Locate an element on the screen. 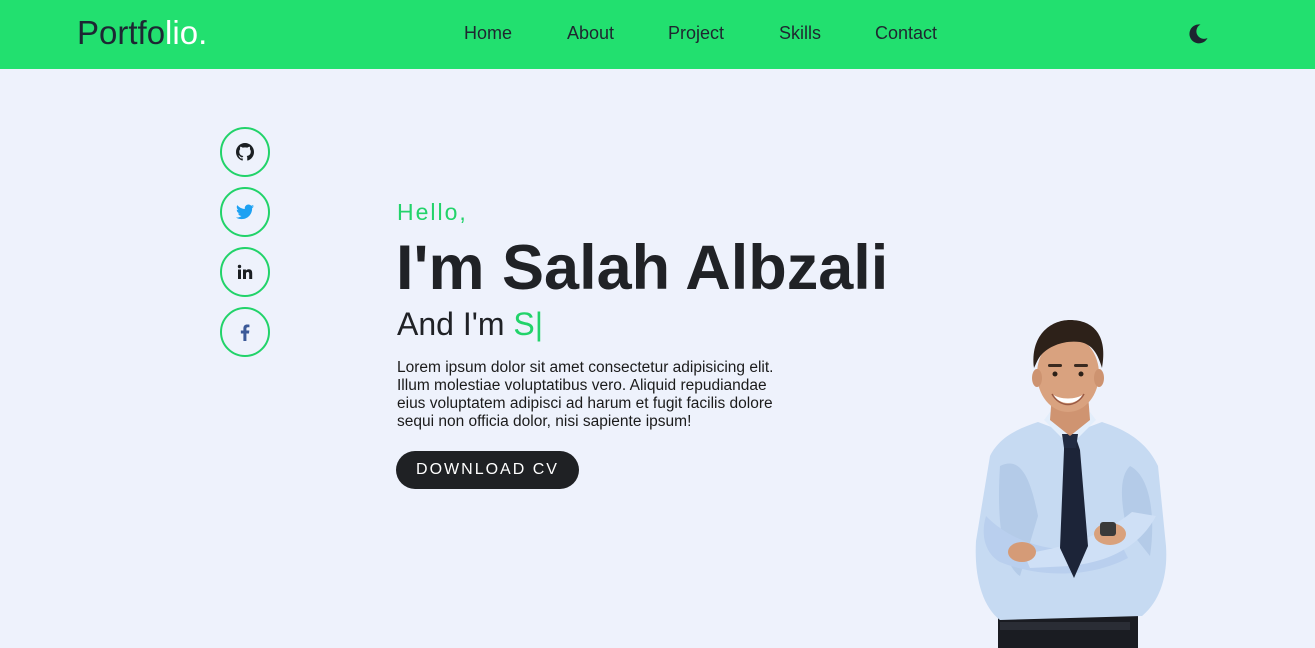  profile-photo is located at coordinates (1071, 484).